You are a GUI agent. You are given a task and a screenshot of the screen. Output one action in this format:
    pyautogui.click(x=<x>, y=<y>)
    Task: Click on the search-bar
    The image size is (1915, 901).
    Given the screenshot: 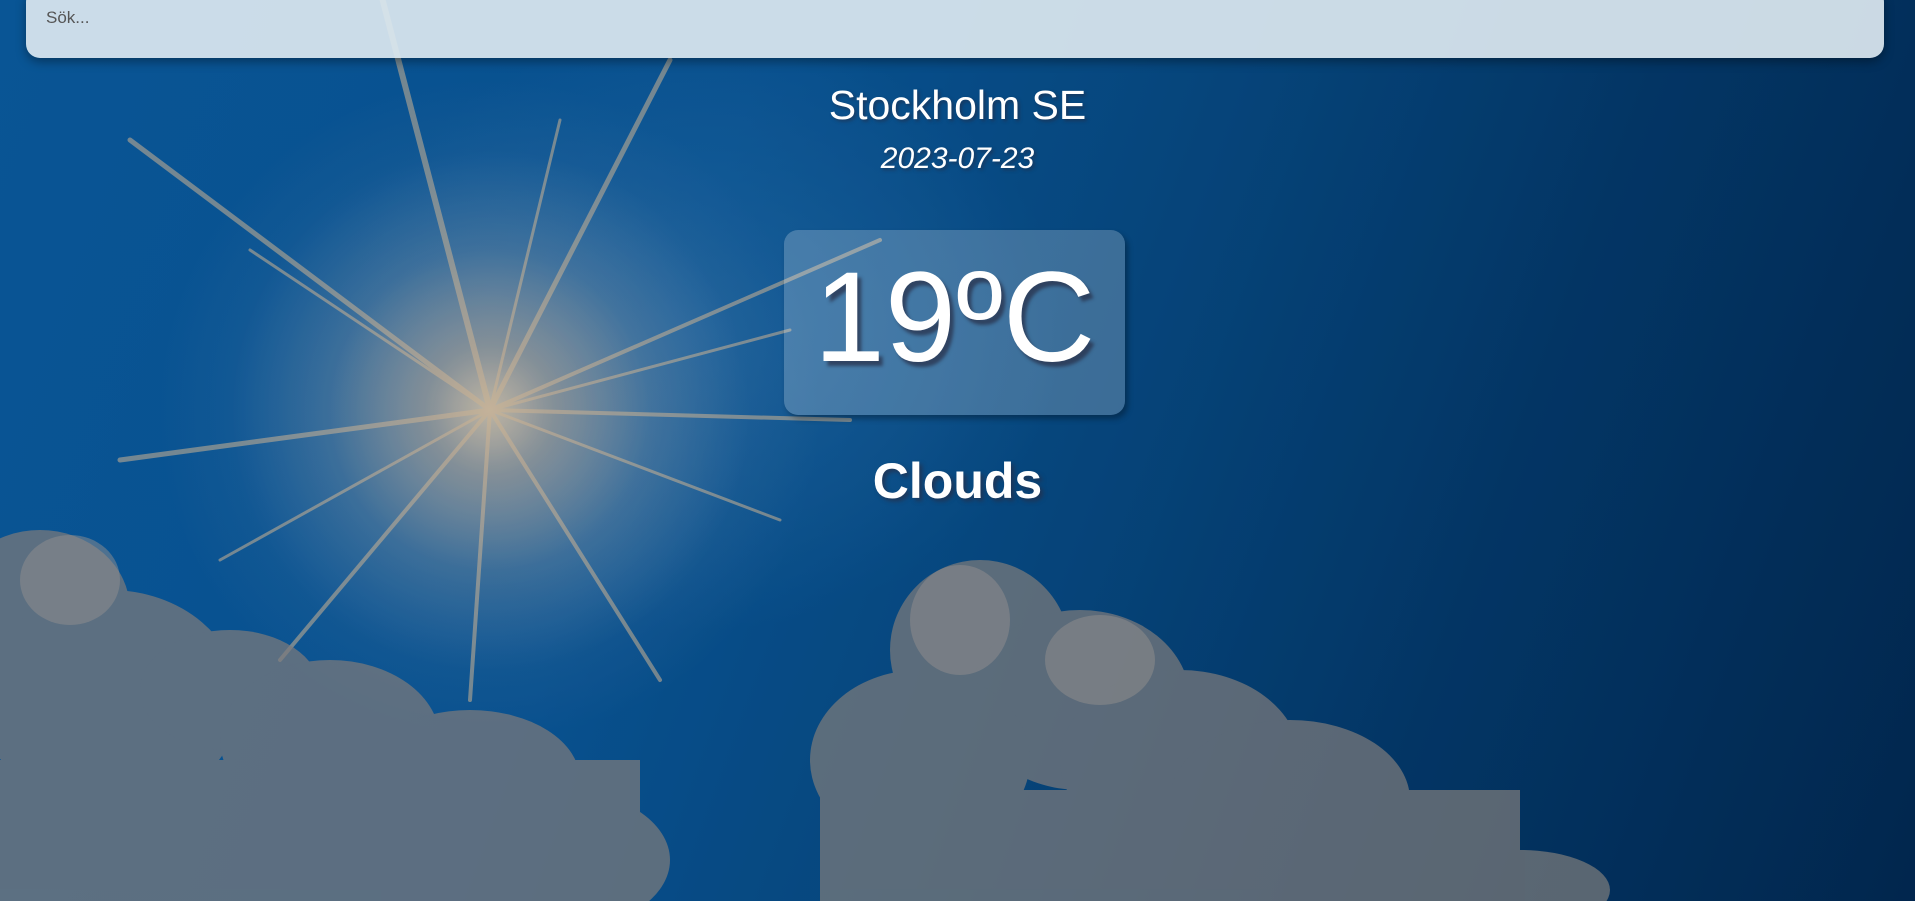 What is the action you would take?
    pyautogui.click(x=955, y=29)
    